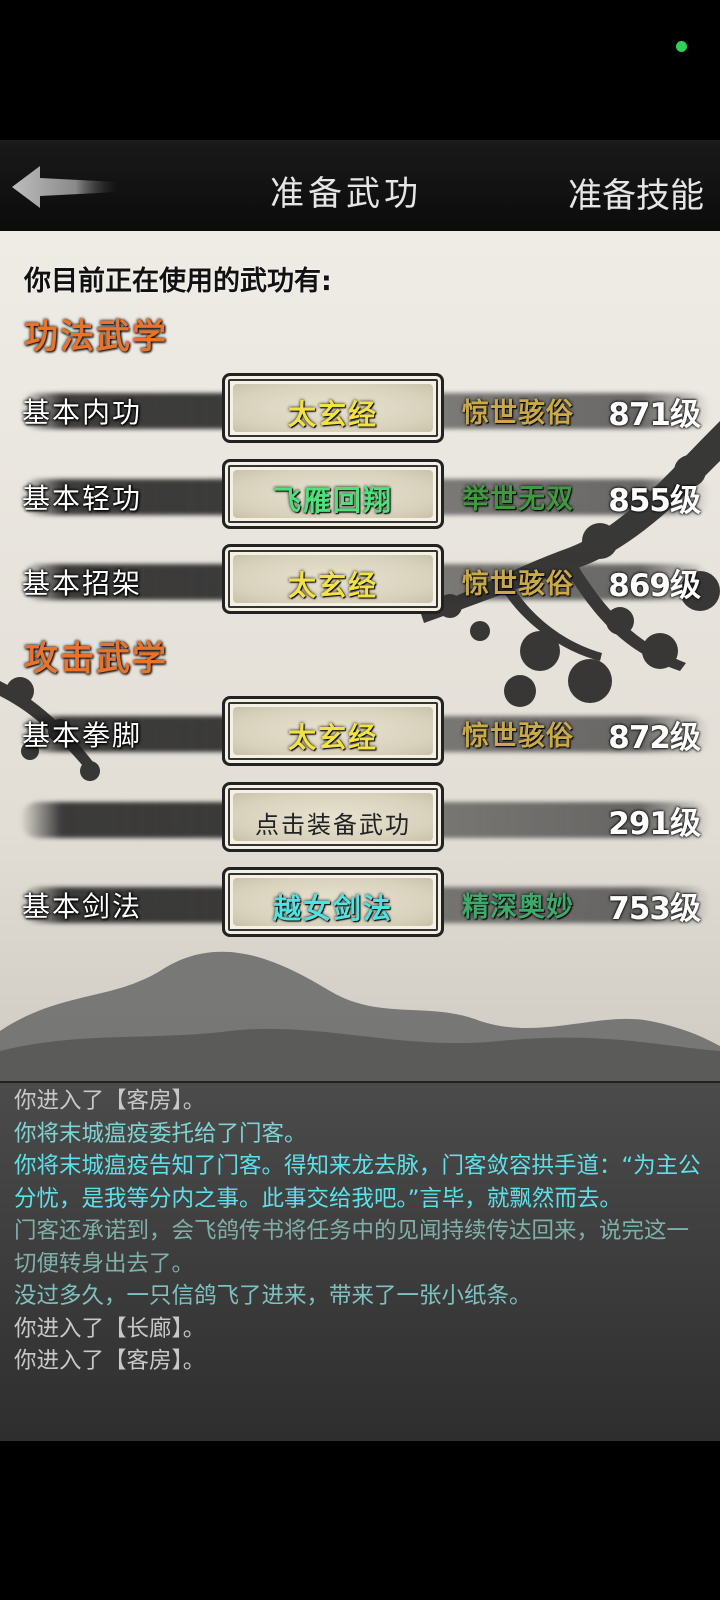  I want to click on skill-rank: 举世无双, so click(518, 499).